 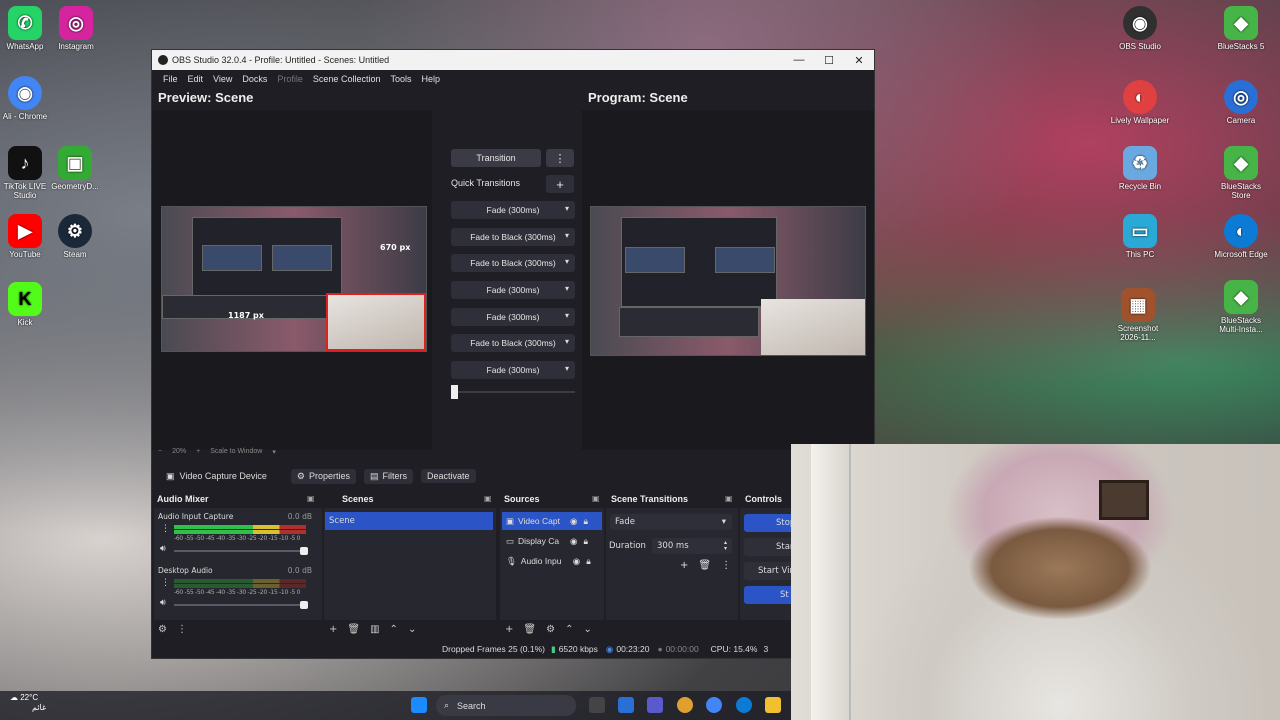 What do you see at coordinates (773, 705) in the screenshot?
I see `file-explorer-icon` at bounding box center [773, 705].